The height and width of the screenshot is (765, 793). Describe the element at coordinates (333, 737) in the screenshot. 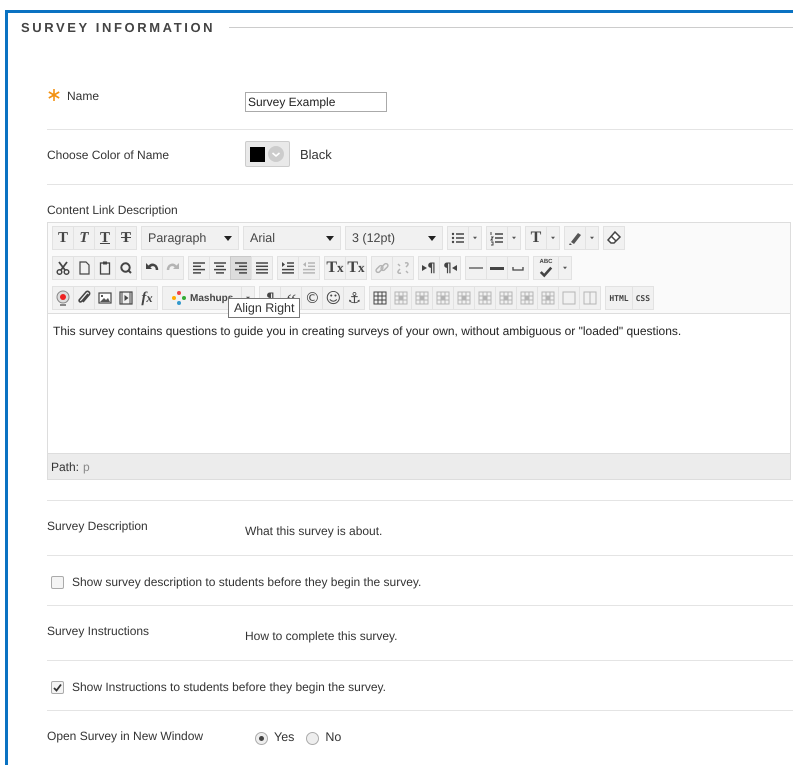

I see `radio-label: No` at that location.